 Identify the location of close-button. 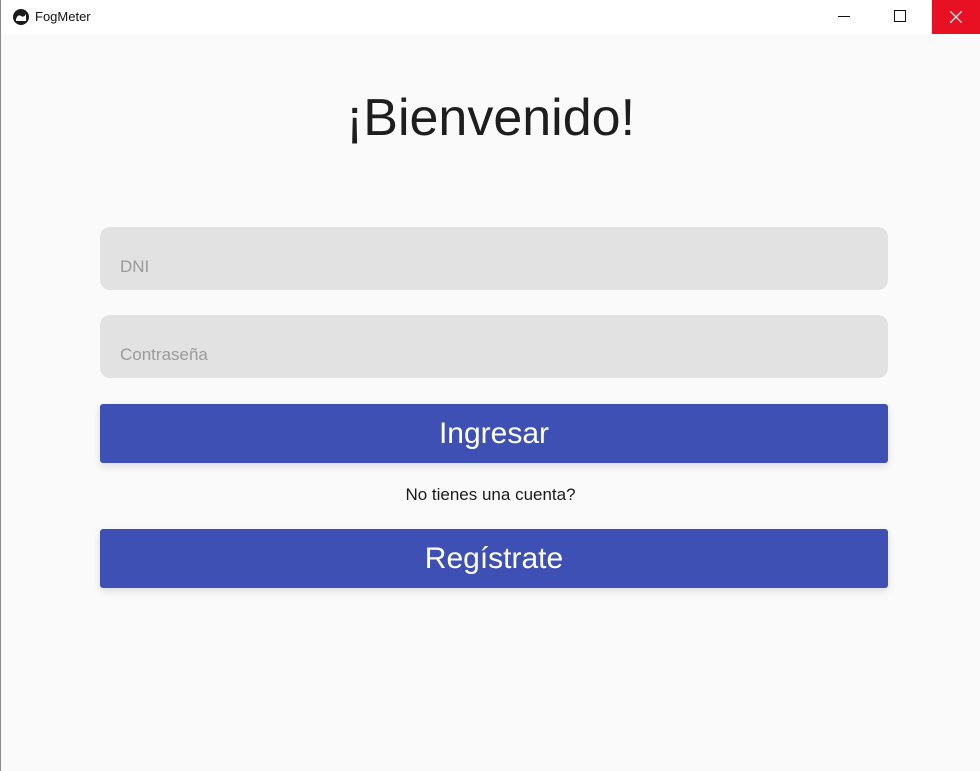
(956, 17).